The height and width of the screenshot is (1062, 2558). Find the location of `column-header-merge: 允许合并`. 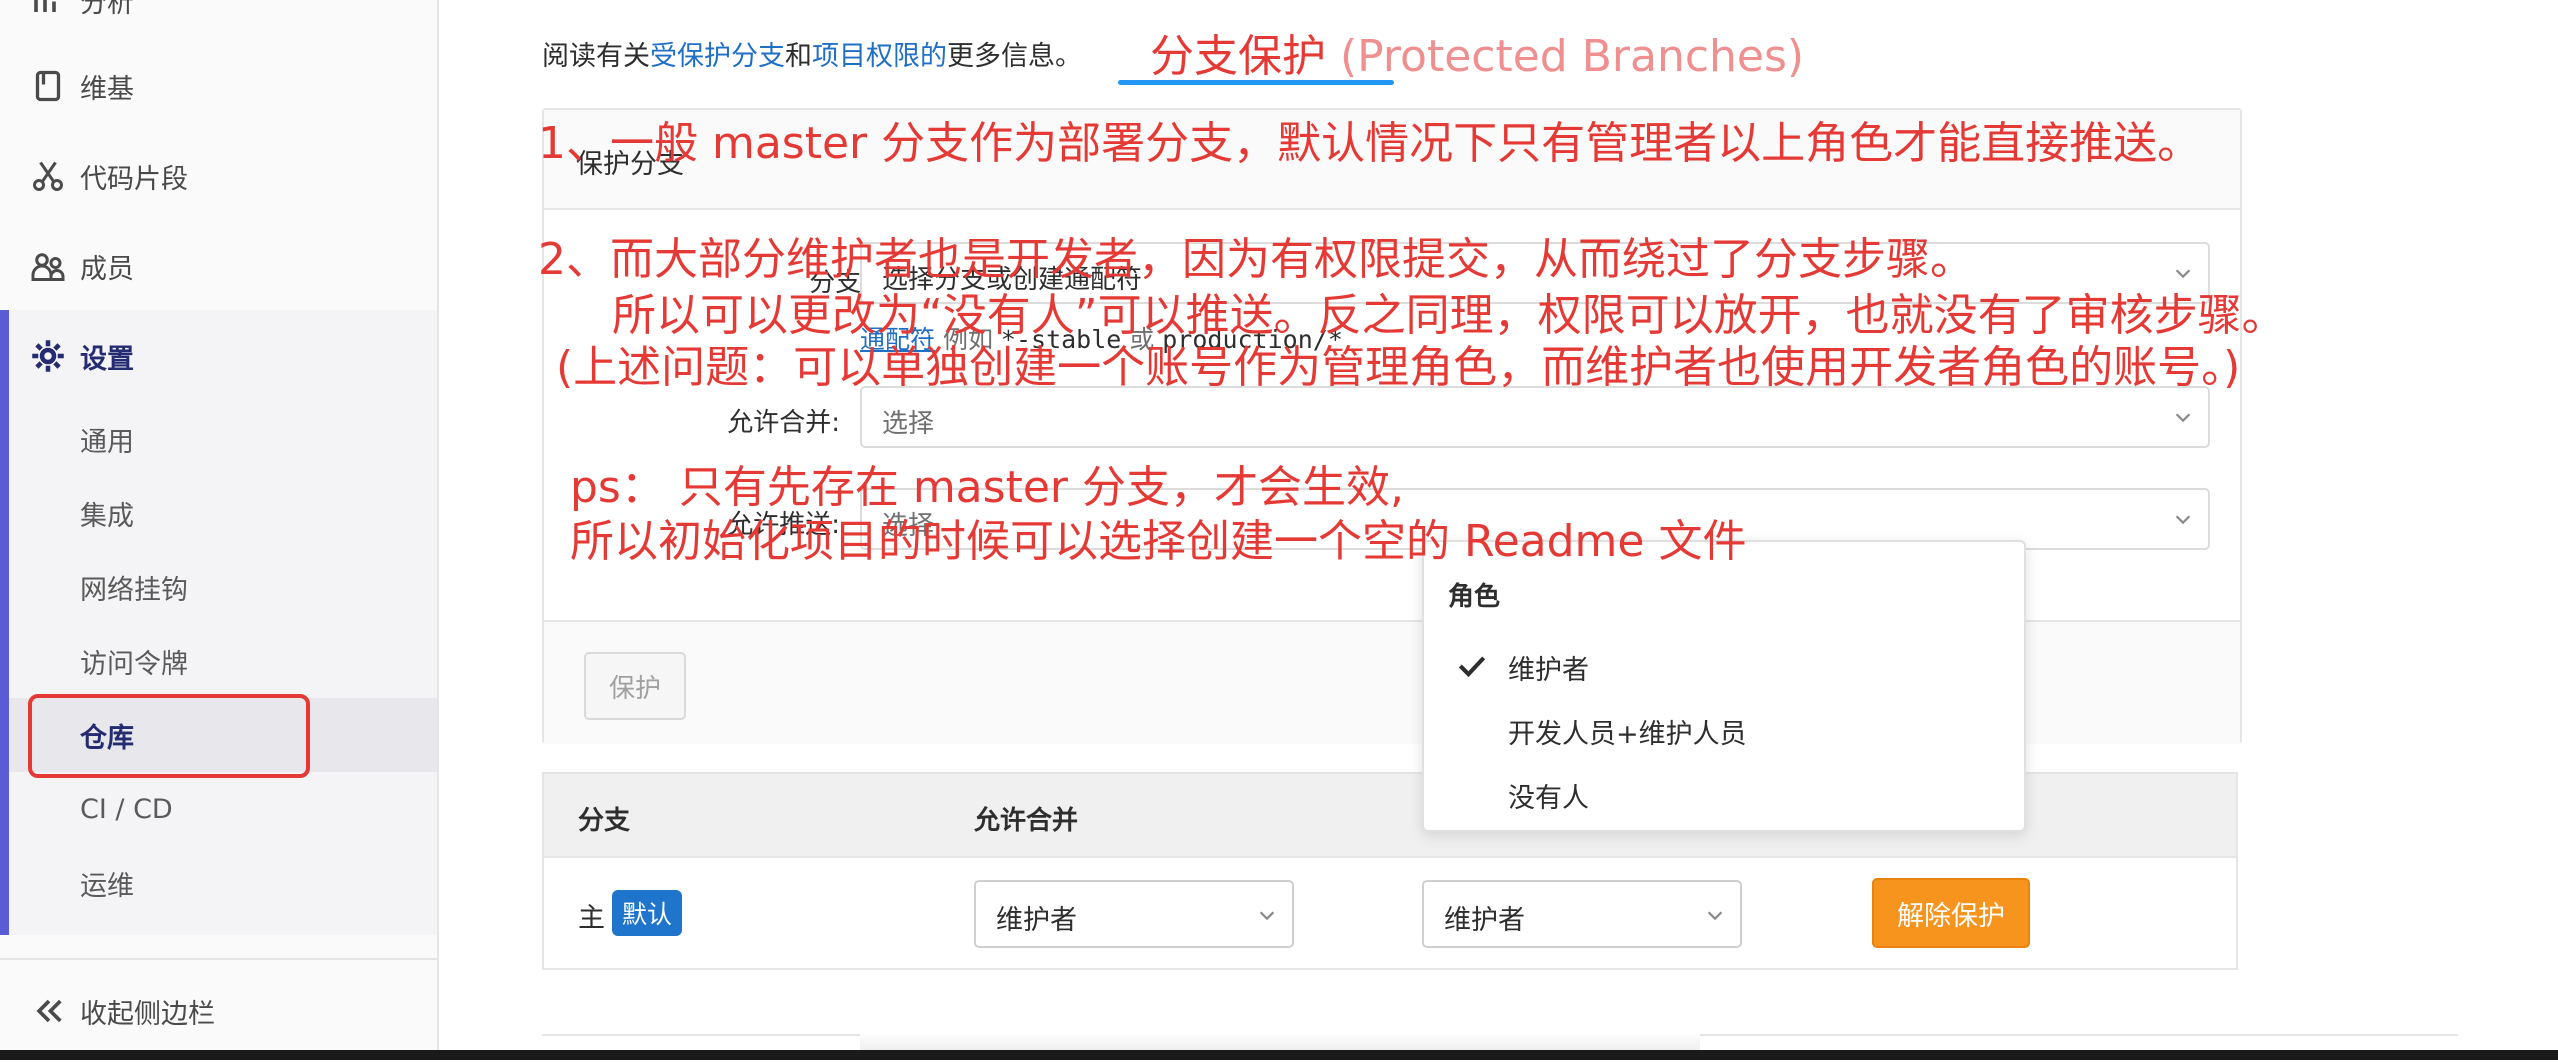

column-header-merge: 允许合并 is located at coordinates (1026, 821).